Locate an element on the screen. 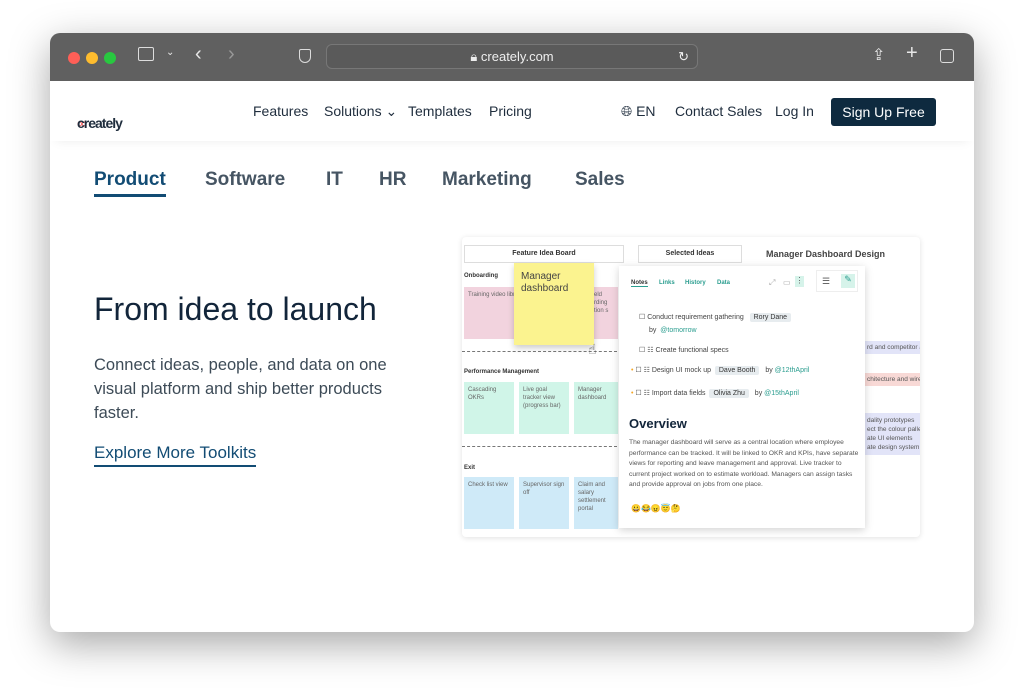  hero-title: From idea to launch is located at coordinates (235, 309).